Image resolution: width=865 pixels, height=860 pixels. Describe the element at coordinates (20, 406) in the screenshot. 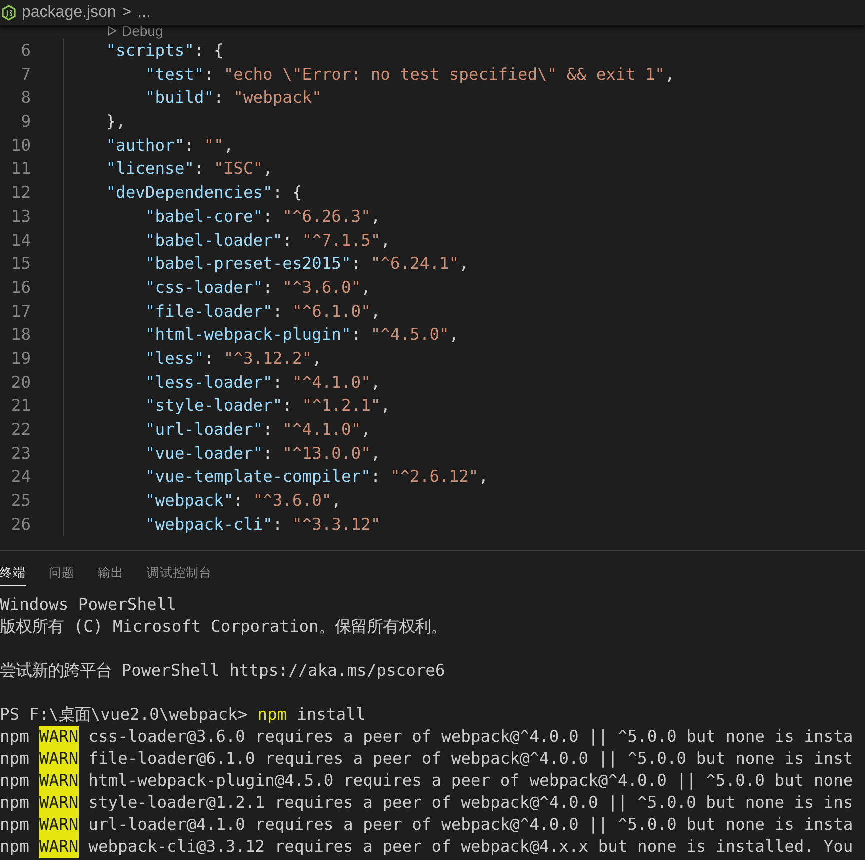

I see `line-number: 21` at that location.